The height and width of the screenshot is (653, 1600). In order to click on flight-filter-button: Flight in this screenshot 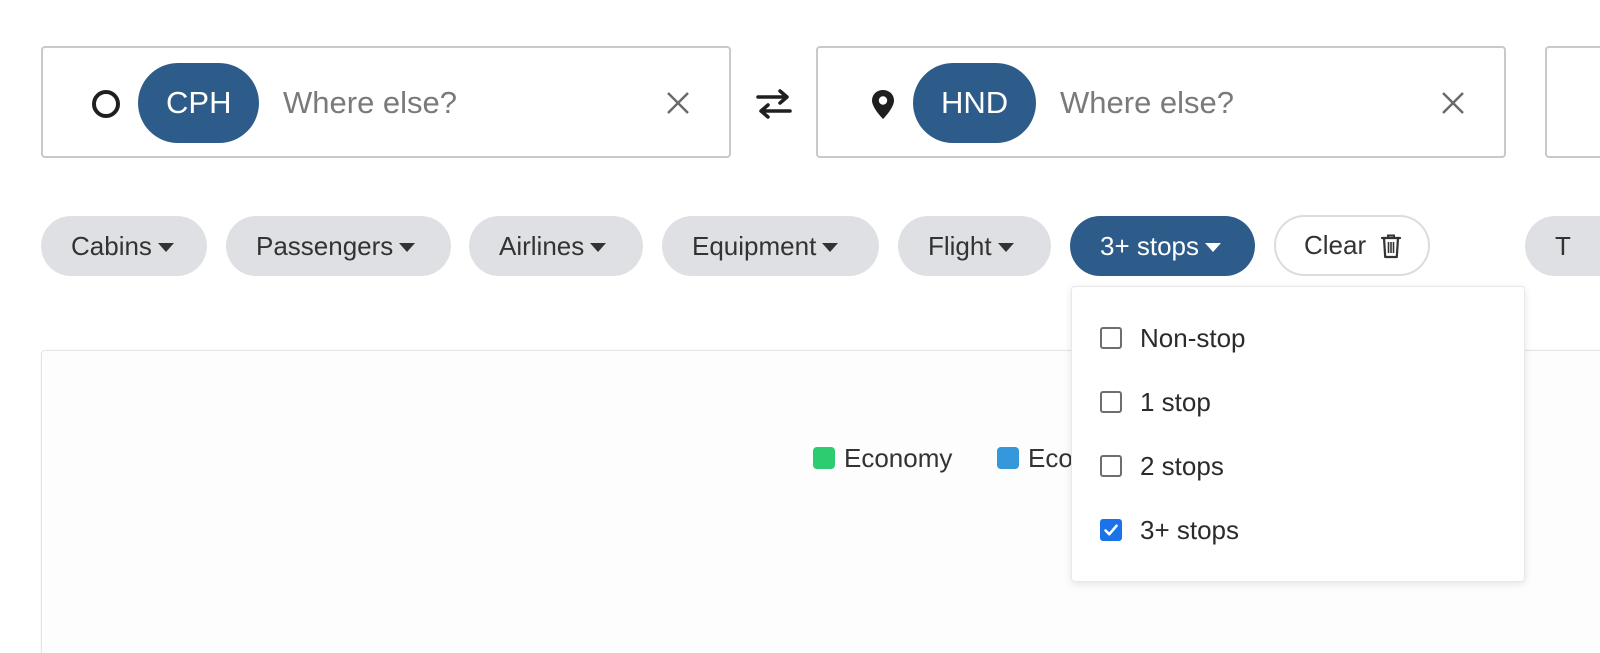, I will do `click(974, 246)`.